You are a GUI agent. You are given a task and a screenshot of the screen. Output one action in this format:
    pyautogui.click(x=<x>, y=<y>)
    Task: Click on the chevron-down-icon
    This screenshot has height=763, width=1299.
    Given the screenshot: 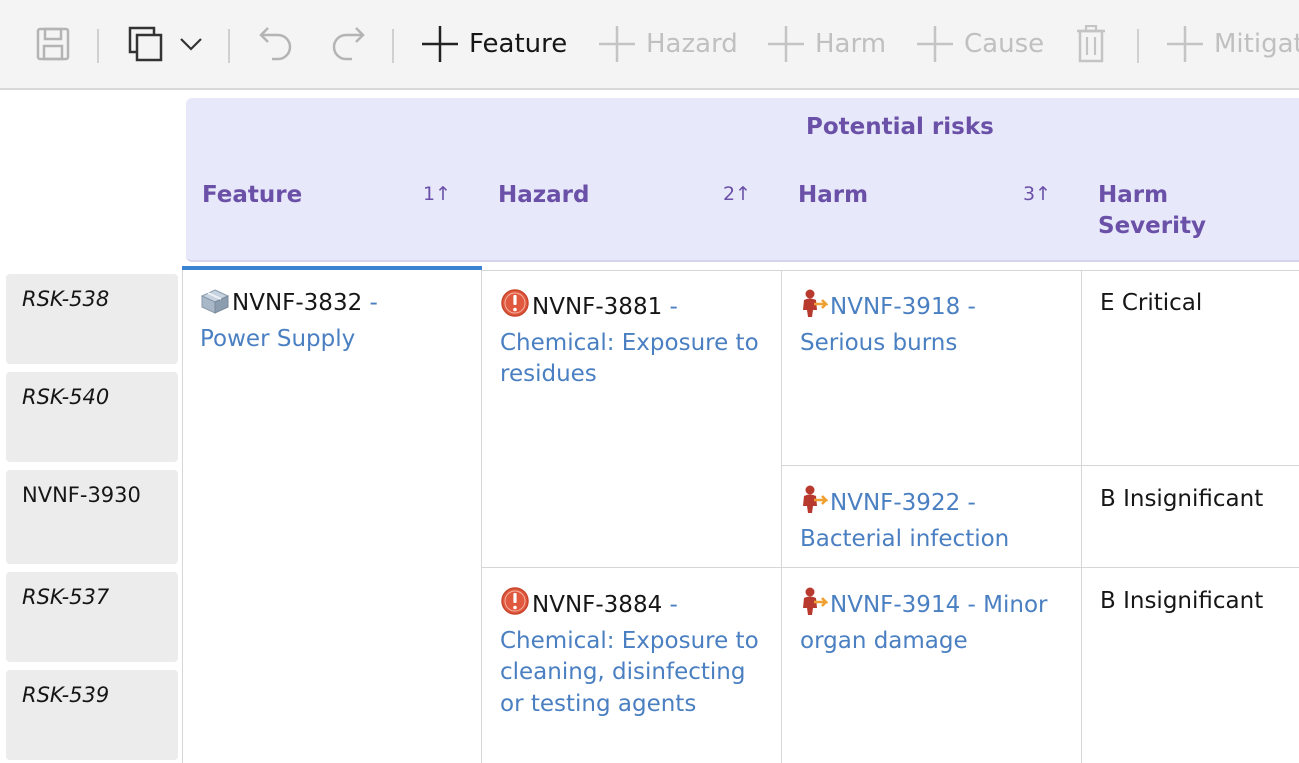 What is the action you would take?
    pyautogui.click(x=191, y=44)
    